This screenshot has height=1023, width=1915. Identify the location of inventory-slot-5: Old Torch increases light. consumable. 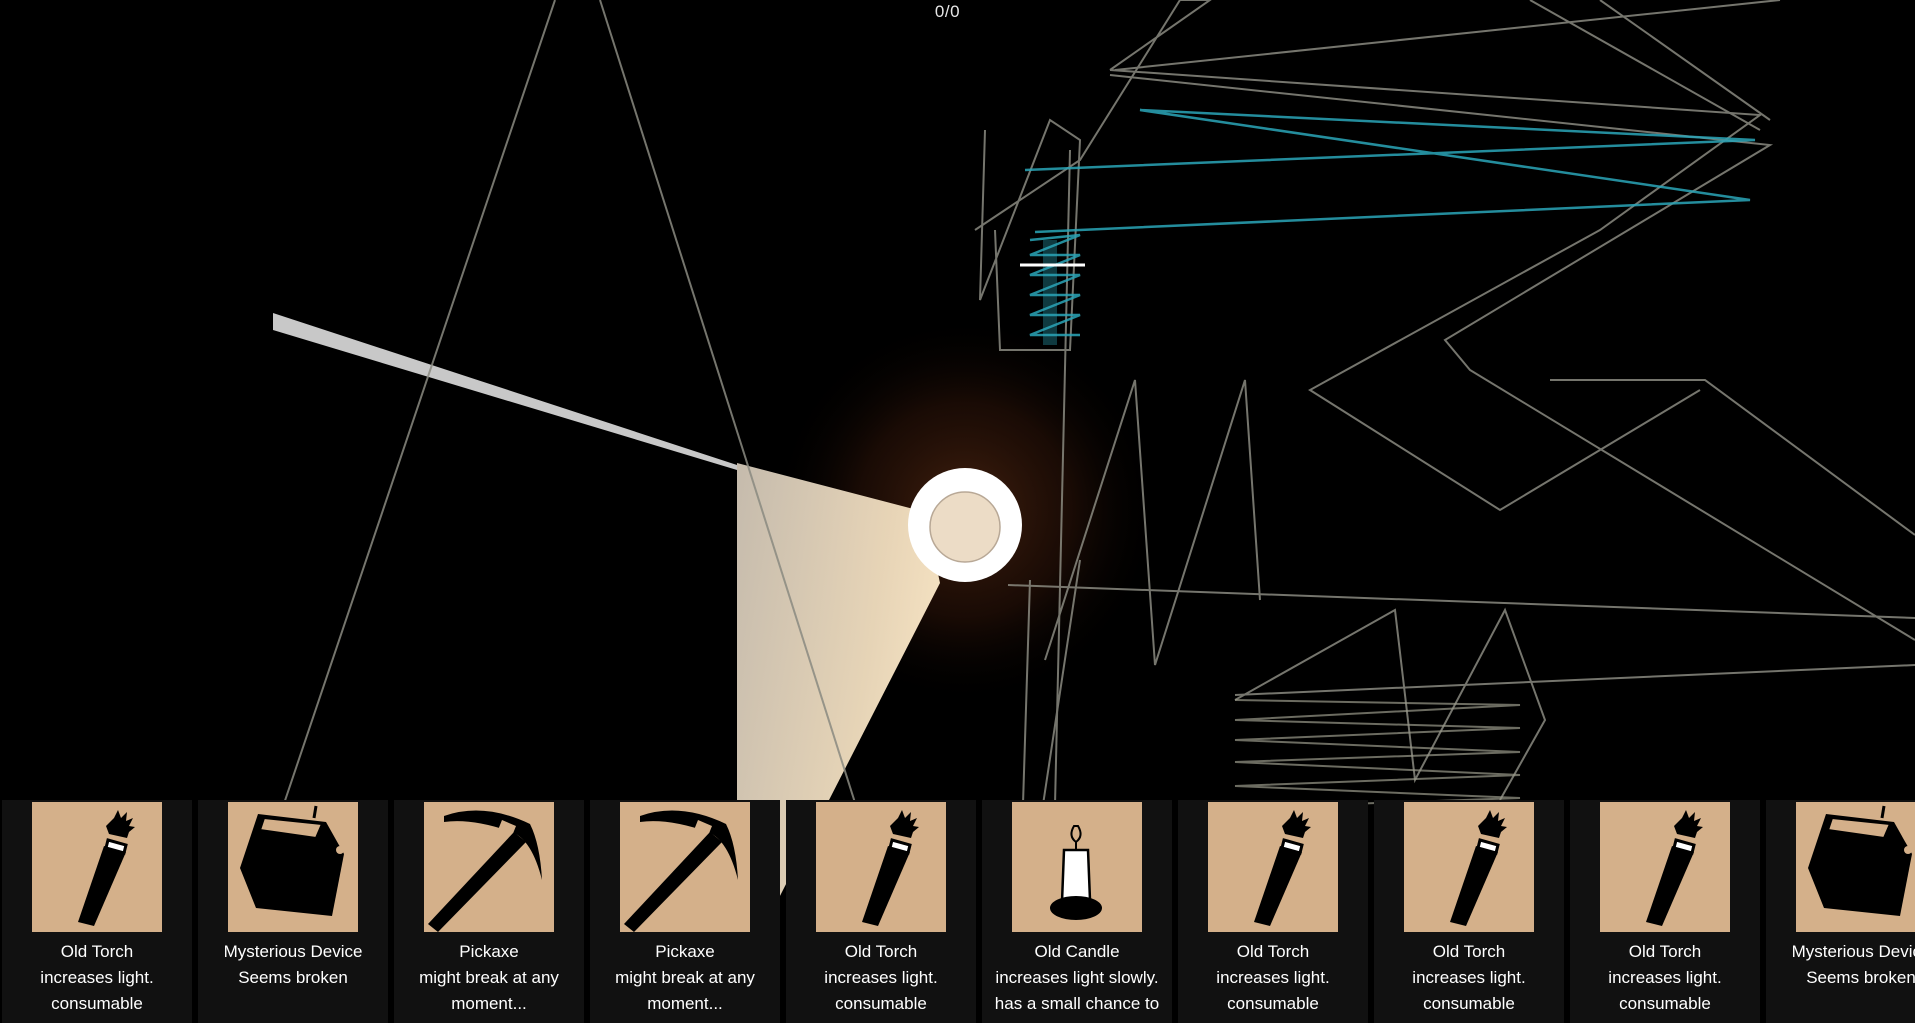
(881, 911).